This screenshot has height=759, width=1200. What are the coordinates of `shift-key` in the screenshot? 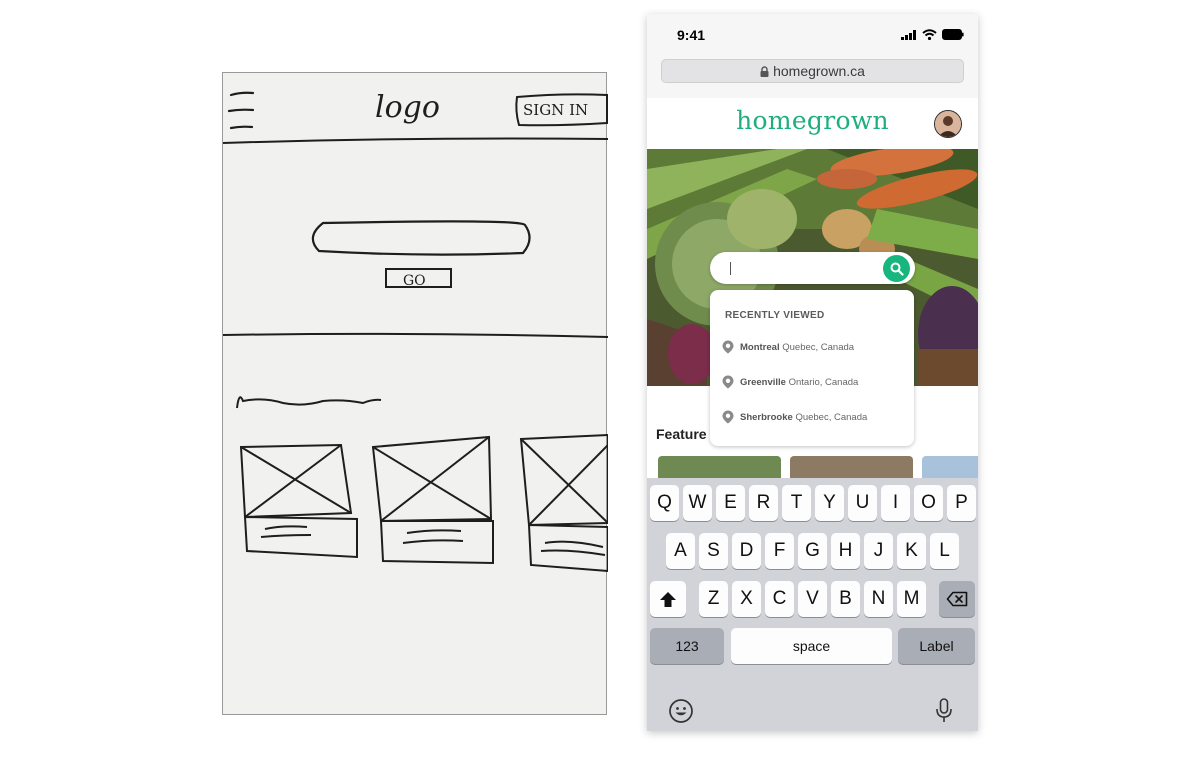 It's located at (668, 599).